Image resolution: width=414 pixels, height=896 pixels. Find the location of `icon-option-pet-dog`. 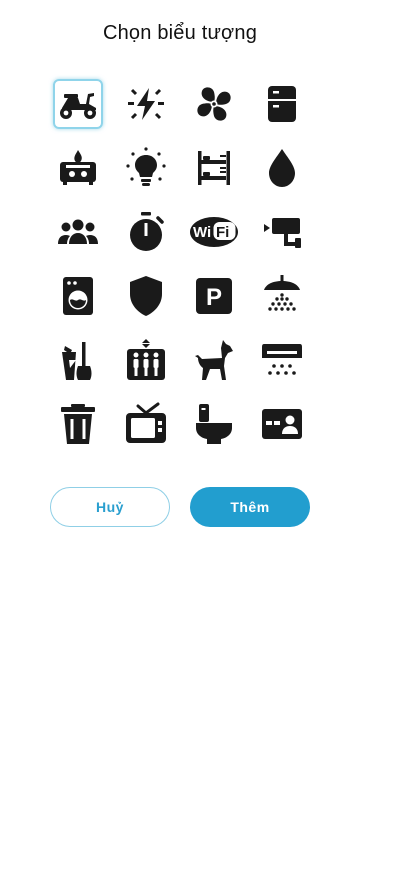

icon-option-pet-dog is located at coordinates (214, 360).